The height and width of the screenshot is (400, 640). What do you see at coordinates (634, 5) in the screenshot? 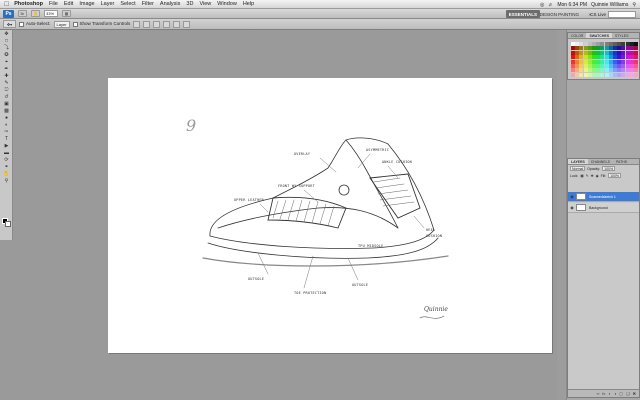
I see `spotlight-icon: ⚲` at bounding box center [634, 5].